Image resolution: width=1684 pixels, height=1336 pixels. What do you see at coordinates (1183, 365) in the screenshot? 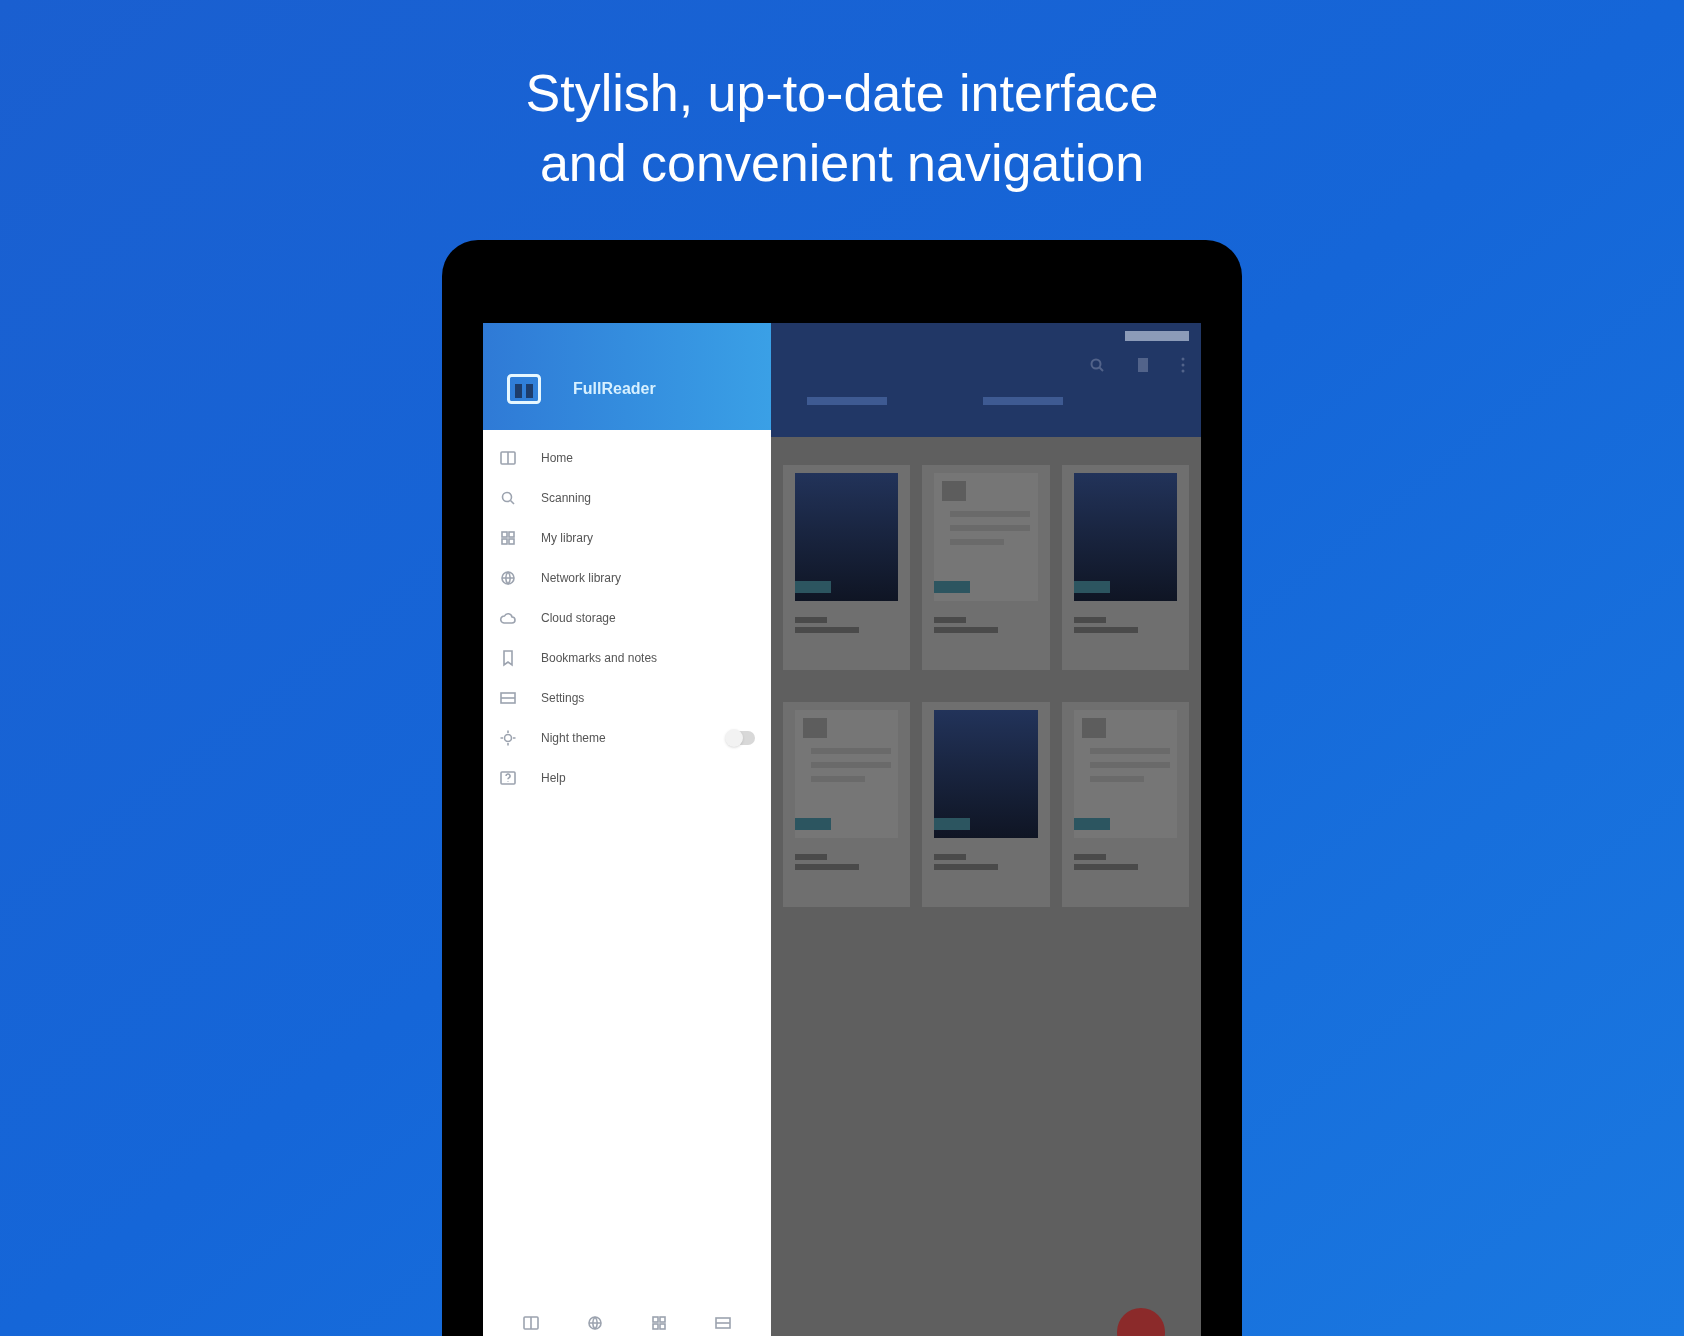
I see `more-icon` at bounding box center [1183, 365].